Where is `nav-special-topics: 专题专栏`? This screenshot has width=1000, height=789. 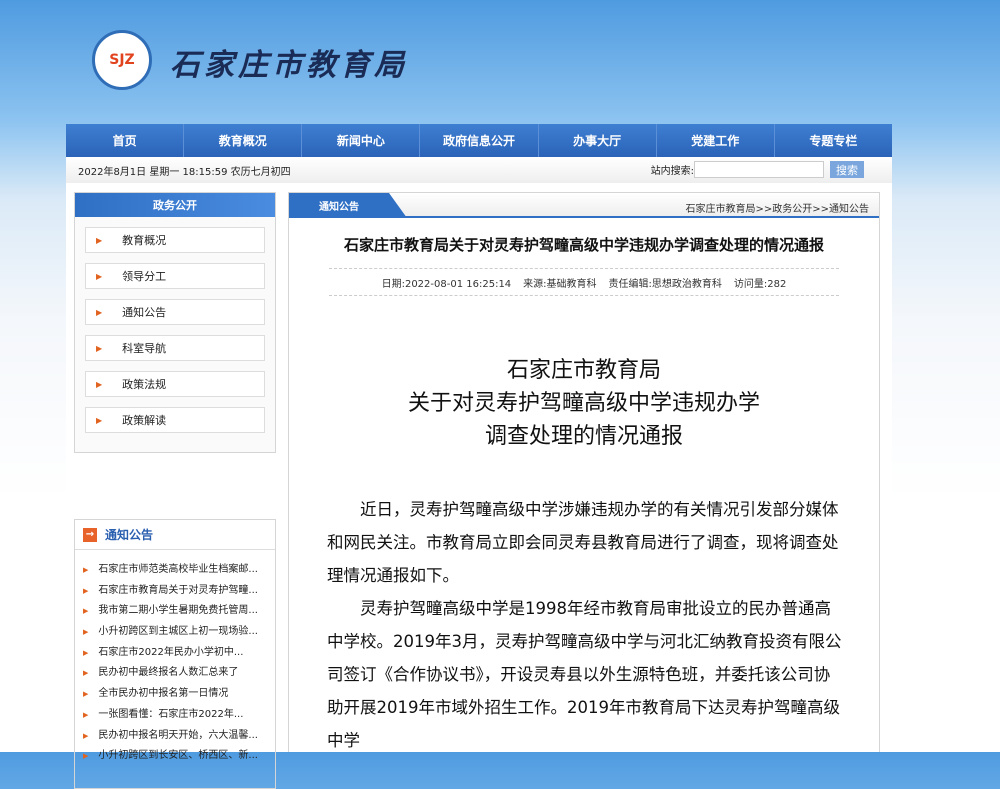
nav-special-topics: 专题专栏 is located at coordinates (833, 140).